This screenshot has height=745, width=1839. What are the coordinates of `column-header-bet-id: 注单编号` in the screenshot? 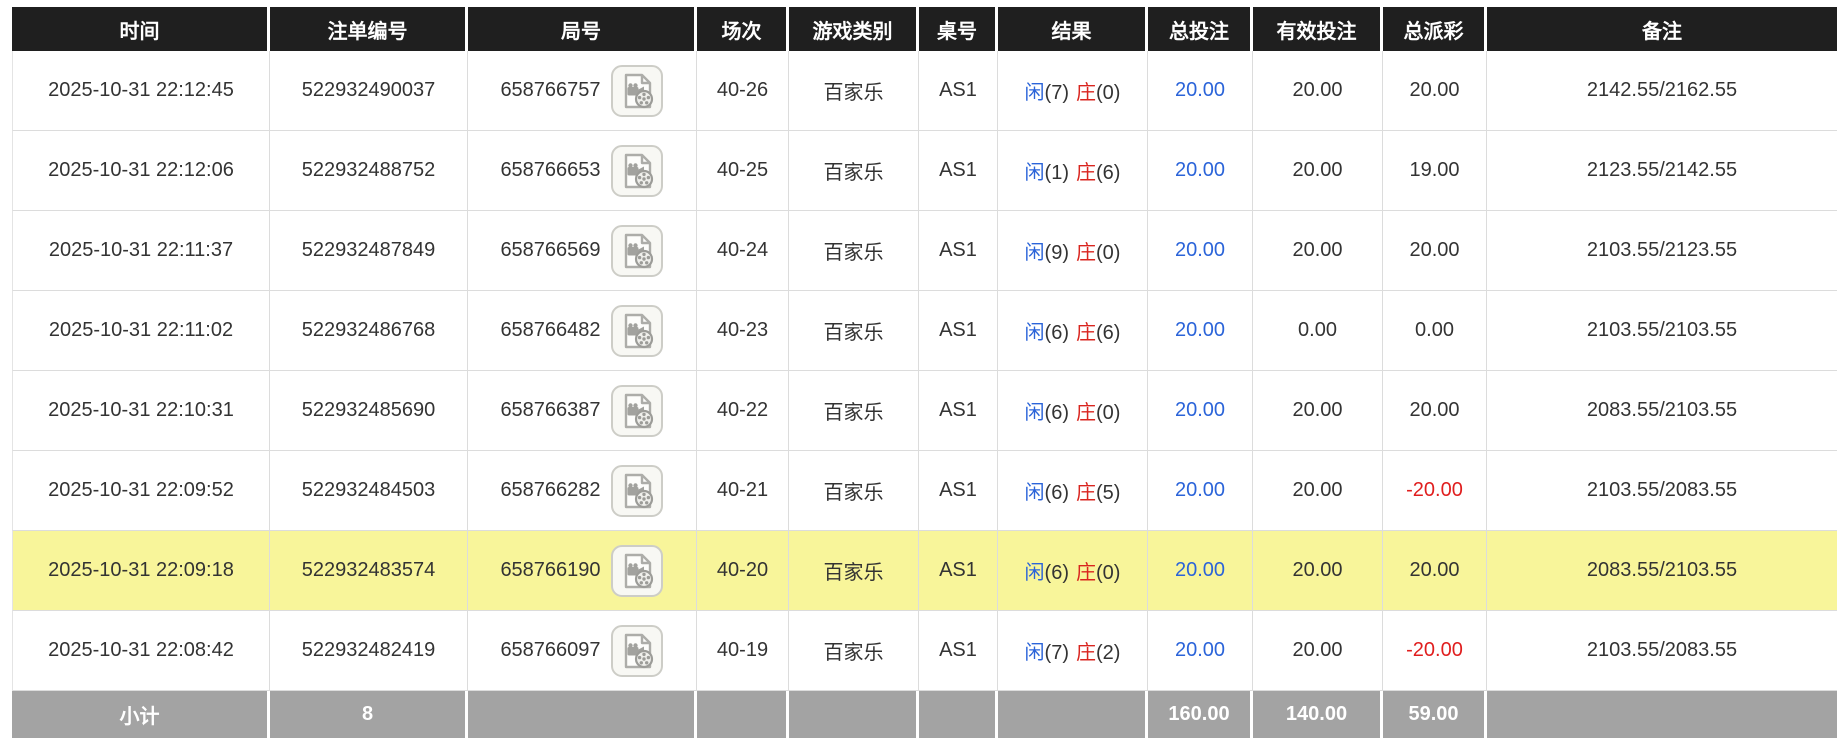 It's located at (369, 29).